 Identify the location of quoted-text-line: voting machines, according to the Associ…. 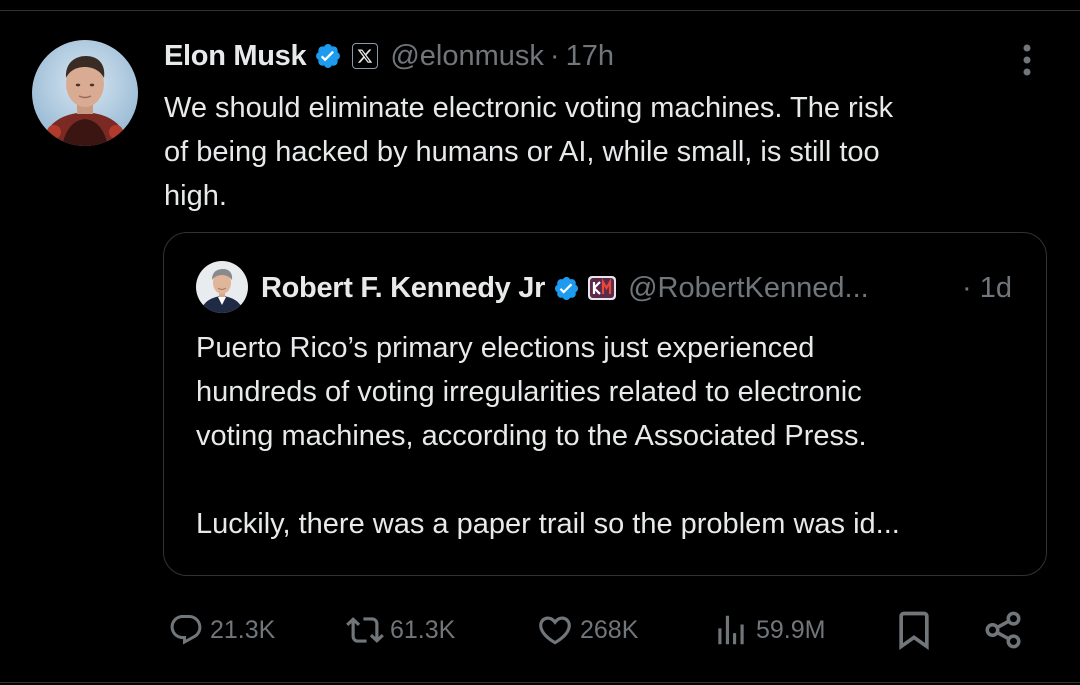
(531, 436).